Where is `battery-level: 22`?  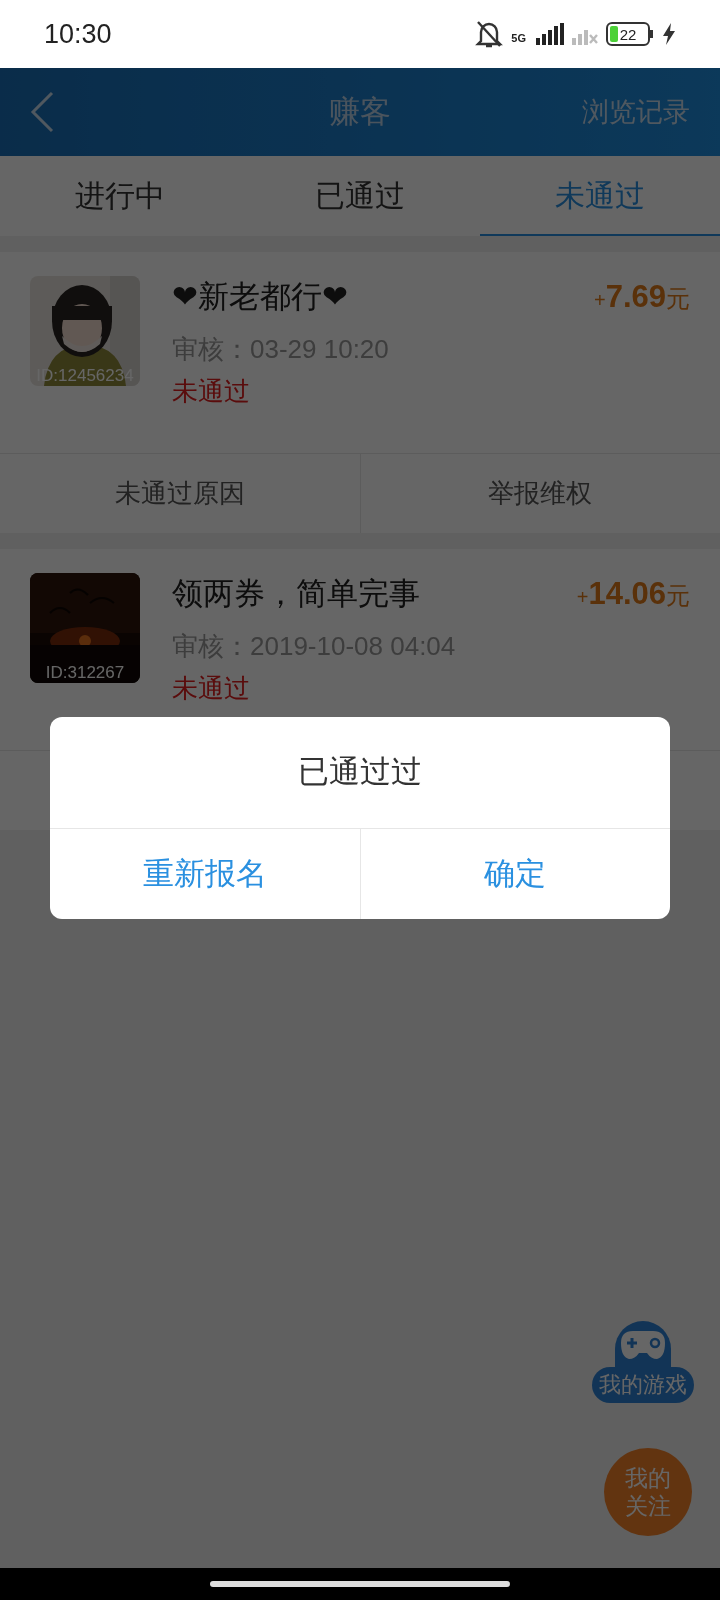
battery-level: 22 is located at coordinates (628, 34).